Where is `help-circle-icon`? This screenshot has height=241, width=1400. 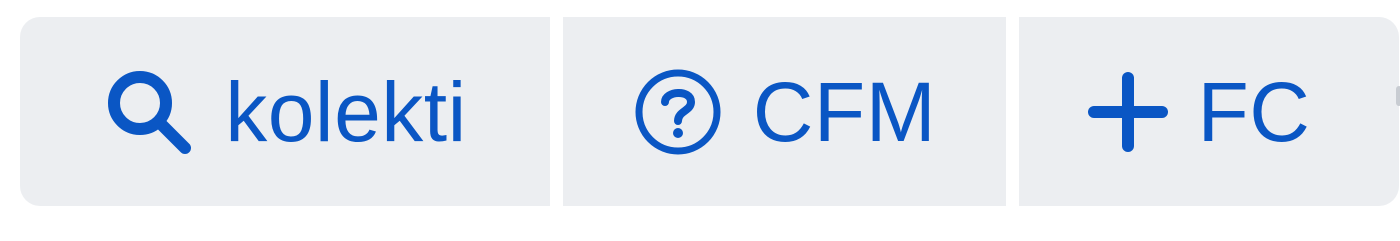 help-circle-icon is located at coordinates (678, 112).